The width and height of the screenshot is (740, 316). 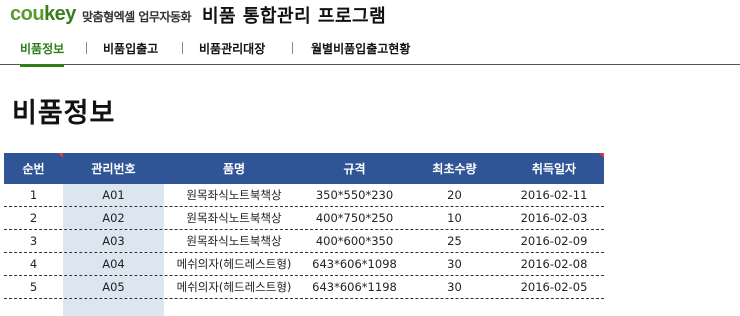 I want to click on cell-mgmt-no, so click(x=113, y=307).